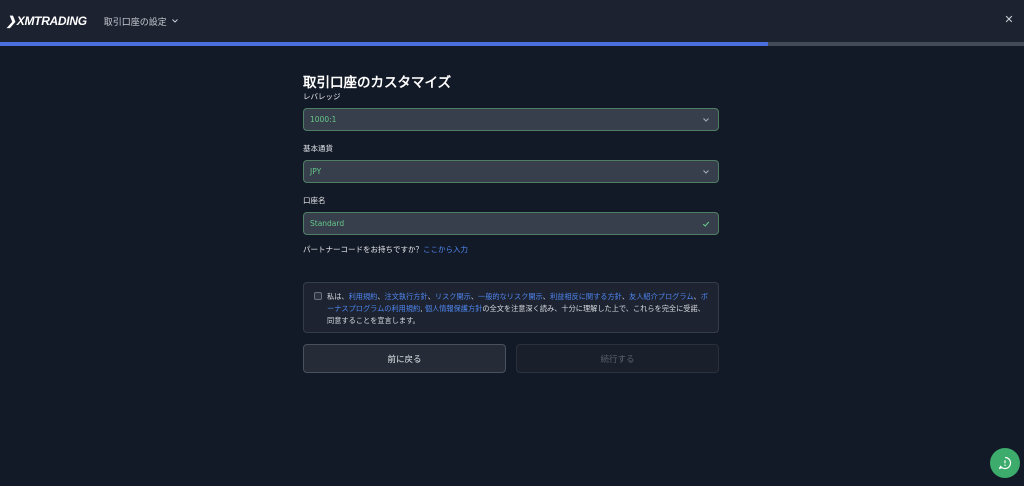 This screenshot has width=1024, height=486. Describe the element at coordinates (1009, 20) in the screenshot. I see `close-icon: ✕` at that location.